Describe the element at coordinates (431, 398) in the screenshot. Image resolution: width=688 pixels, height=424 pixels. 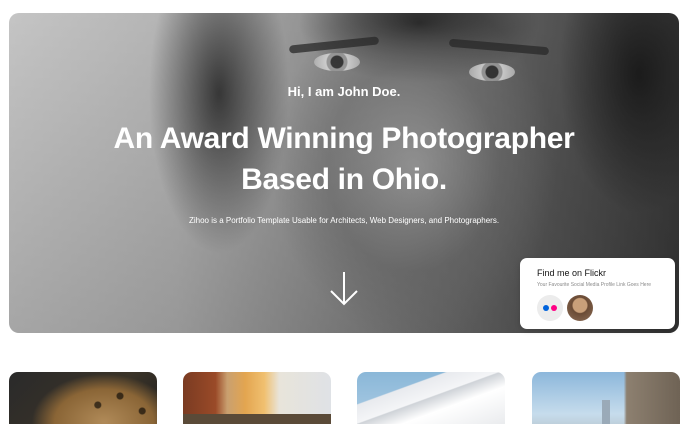
I see `portfolio-card-architecture-photo` at that location.